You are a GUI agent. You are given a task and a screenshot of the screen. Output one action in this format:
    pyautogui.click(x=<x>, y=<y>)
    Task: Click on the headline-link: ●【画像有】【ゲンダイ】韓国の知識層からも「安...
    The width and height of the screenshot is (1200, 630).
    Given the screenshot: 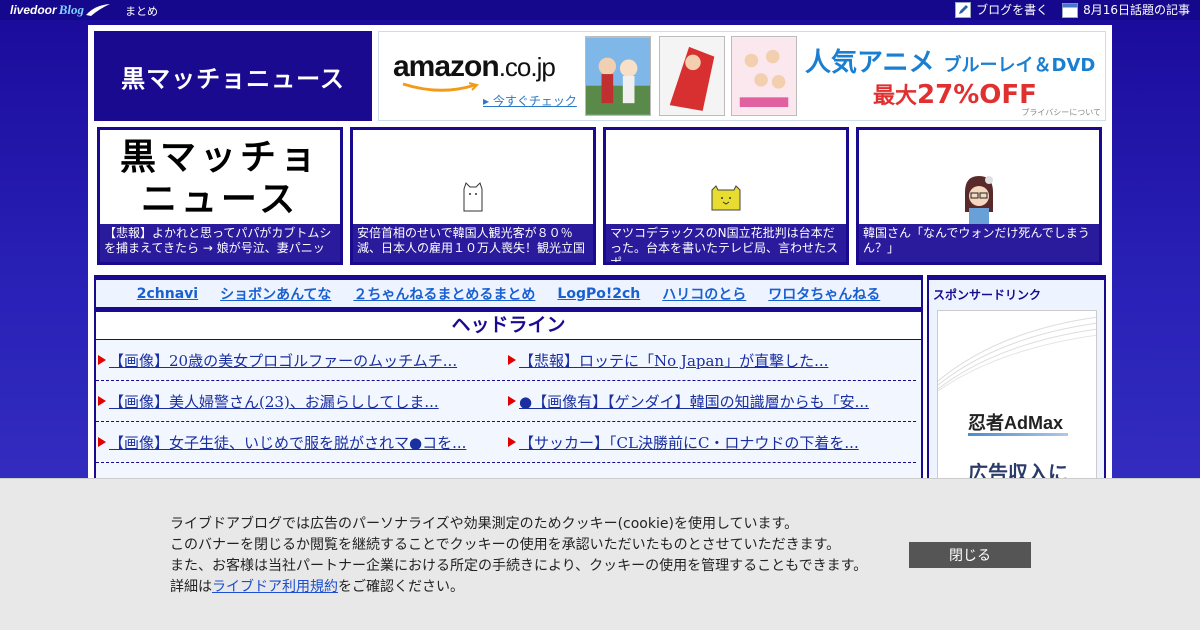 What is the action you would take?
    pyautogui.click(x=694, y=401)
    